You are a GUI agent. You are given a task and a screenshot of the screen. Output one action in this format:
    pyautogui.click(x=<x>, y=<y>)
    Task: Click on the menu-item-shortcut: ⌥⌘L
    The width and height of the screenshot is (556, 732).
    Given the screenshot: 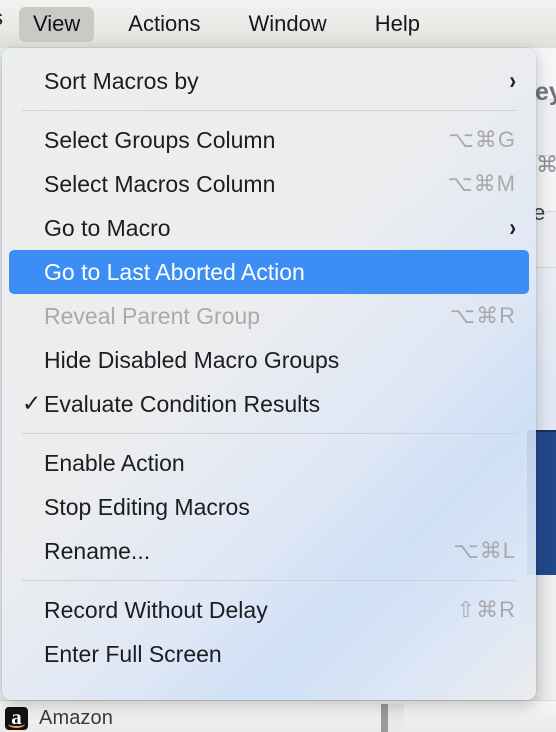 What is the action you would take?
    pyautogui.click(x=484, y=550)
    